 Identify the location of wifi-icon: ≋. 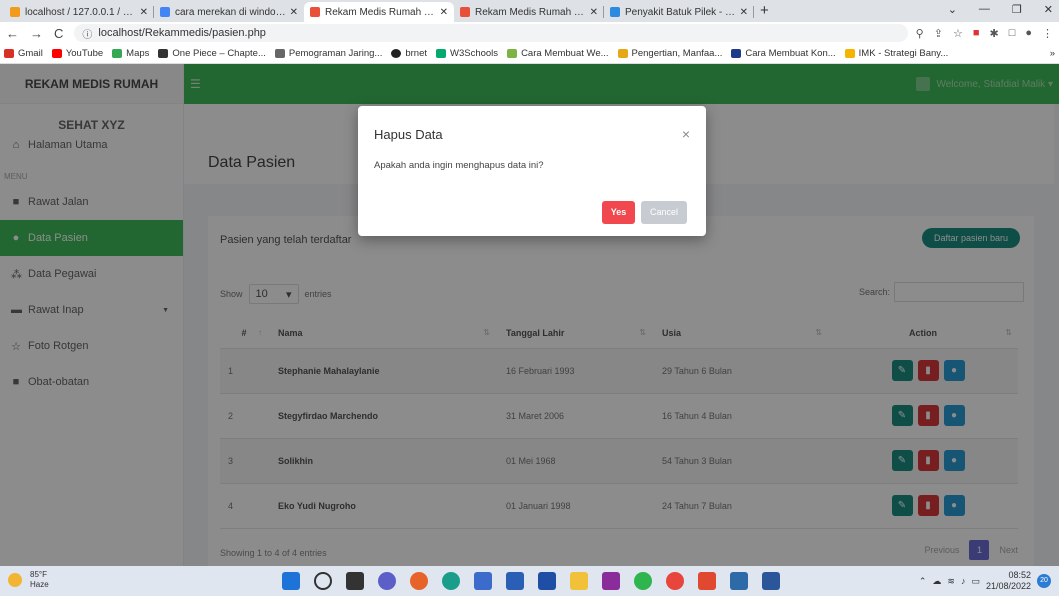
(951, 581).